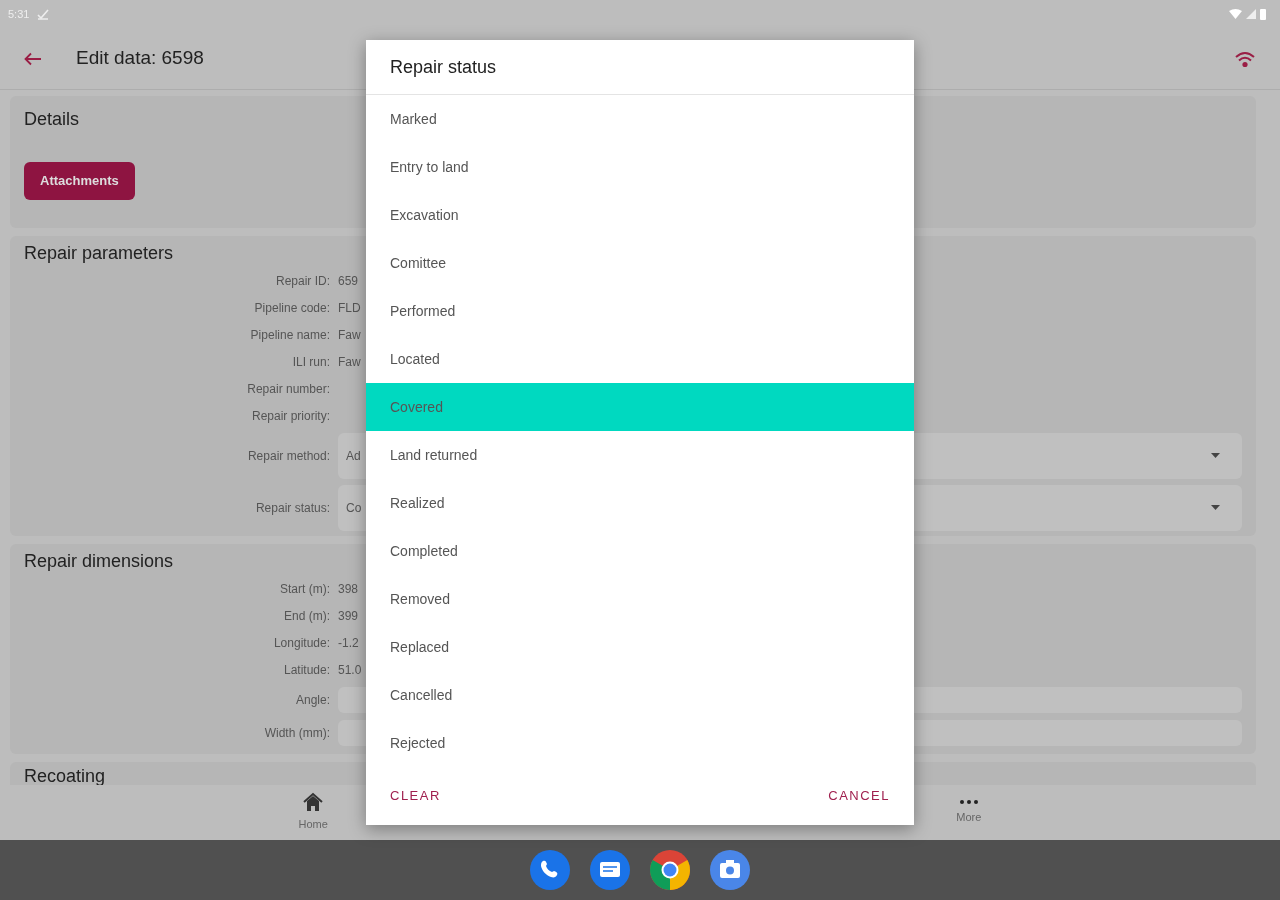 The width and height of the screenshot is (1280, 900). I want to click on battery-icon, so click(1263, 14).